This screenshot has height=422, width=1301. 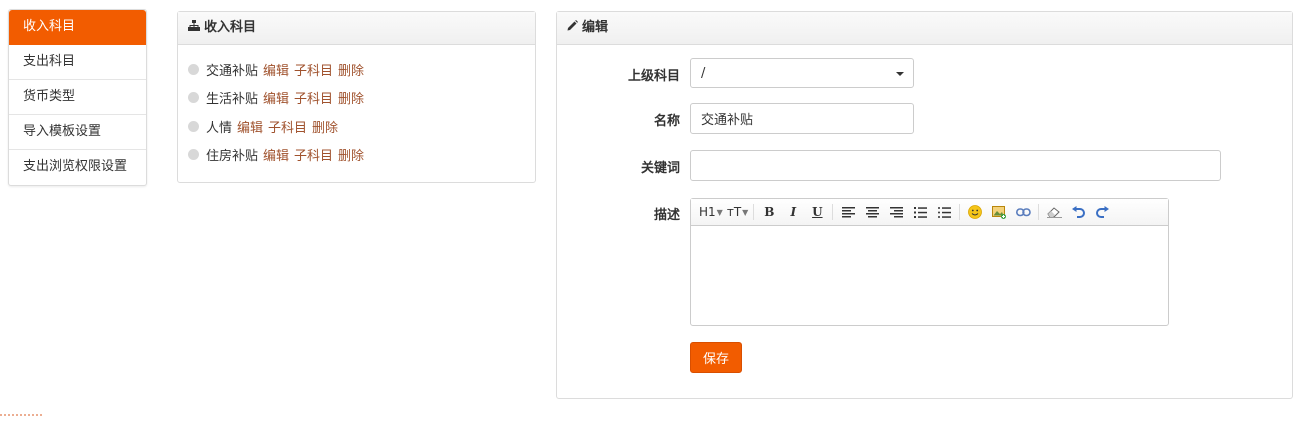 What do you see at coordinates (666, 215) in the screenshot?
I see `description-label: 描述` at bounding box center [666, 215].